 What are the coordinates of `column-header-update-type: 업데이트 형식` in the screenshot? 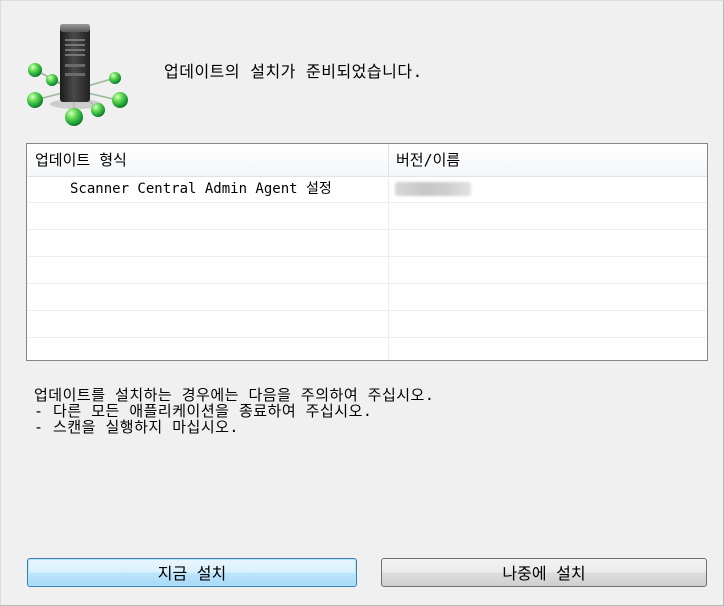 It's located at (81, 160).